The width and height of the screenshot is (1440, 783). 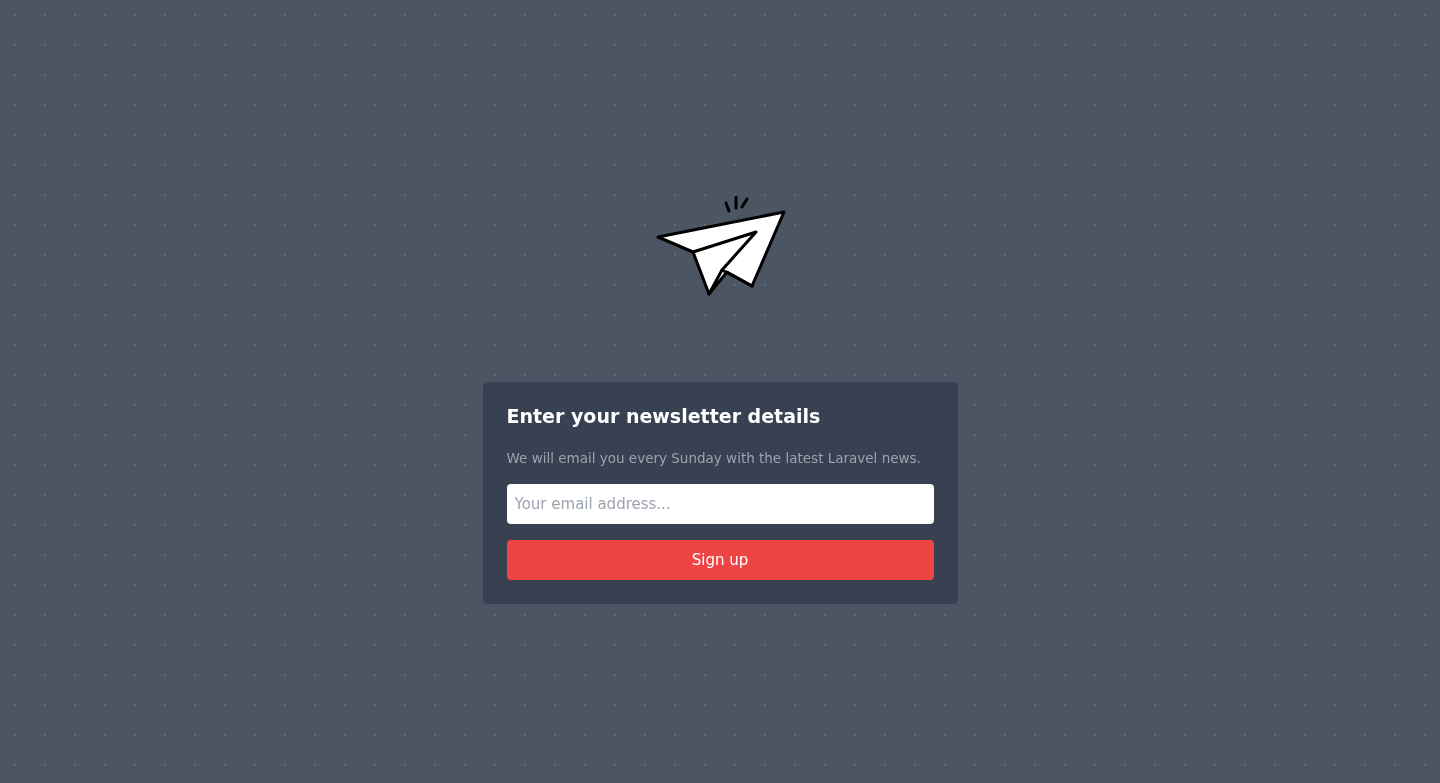 I want to click on paper-plane-icon, so click(x=722, y=246).